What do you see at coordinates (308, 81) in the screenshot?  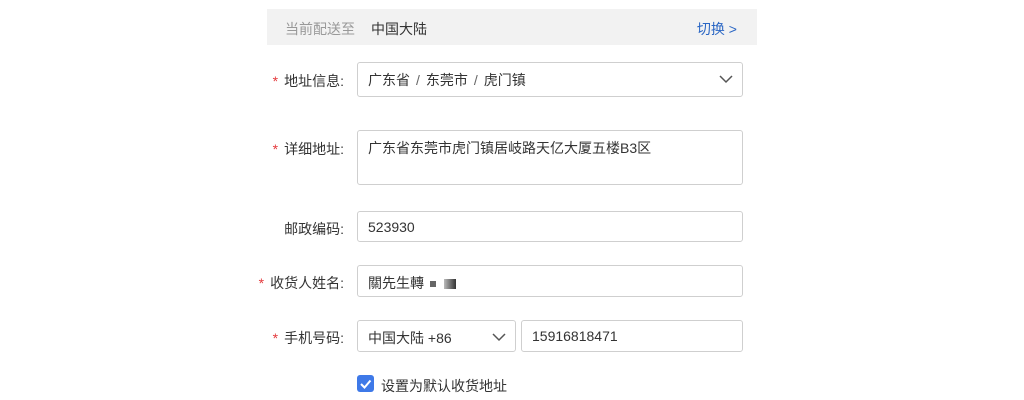 I see `address-info-label: * 地址信息:` at bounding box center [308, 81].